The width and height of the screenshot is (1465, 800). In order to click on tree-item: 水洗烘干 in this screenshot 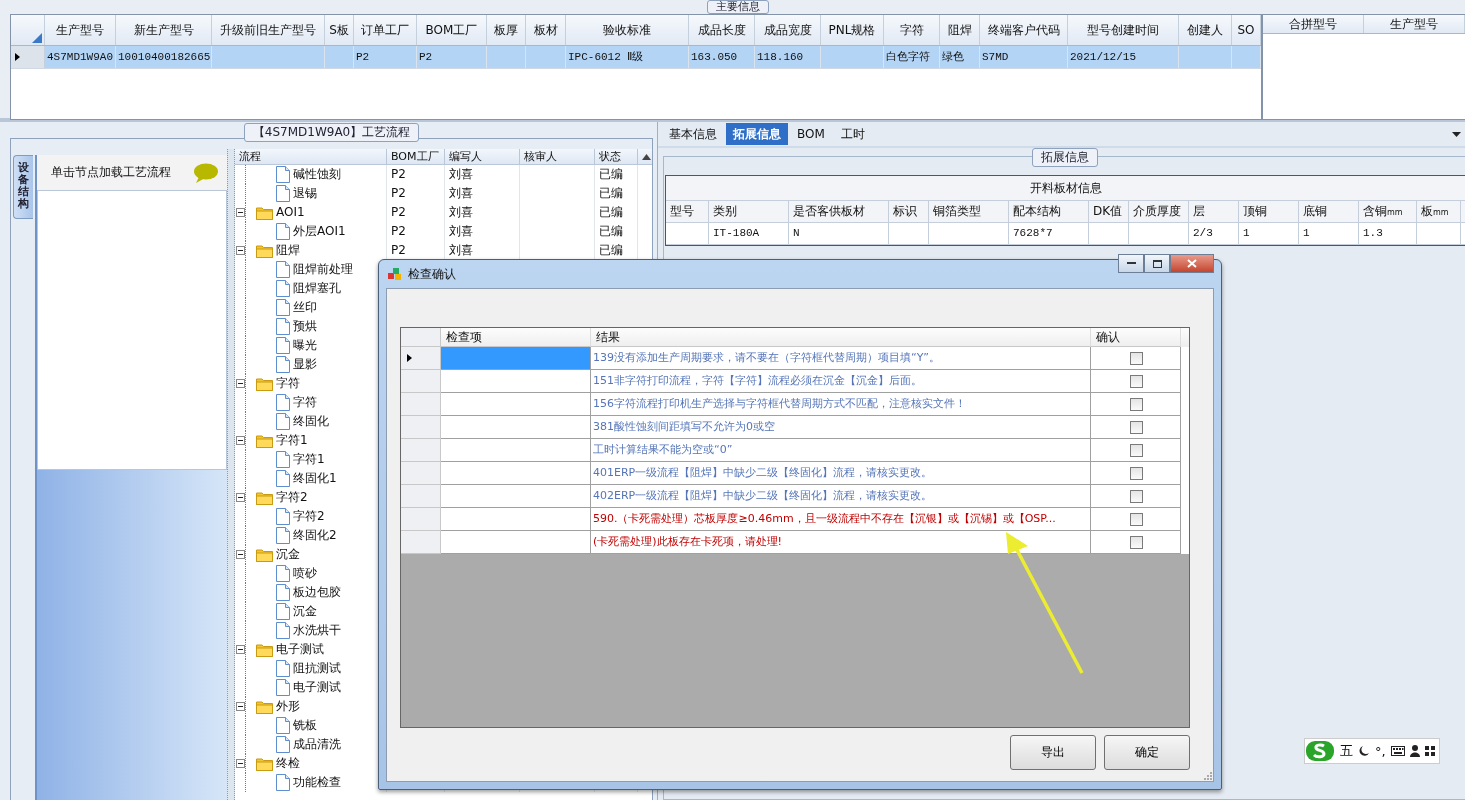, I will do `click(317, 630)`.